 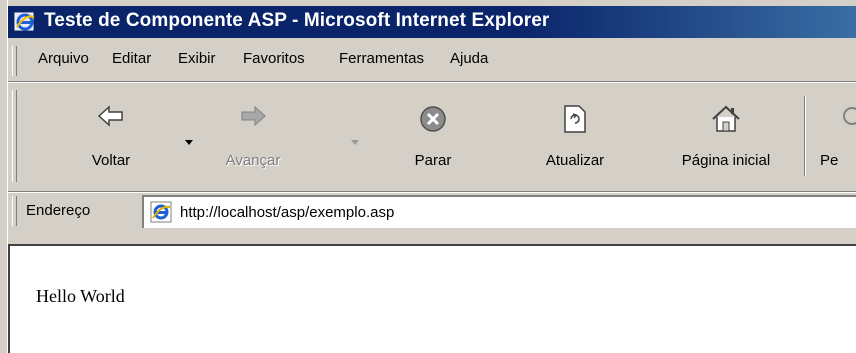 I want to click on address-url: http://localhost/asp/exemplo.asp, so click(x=287, y=212).